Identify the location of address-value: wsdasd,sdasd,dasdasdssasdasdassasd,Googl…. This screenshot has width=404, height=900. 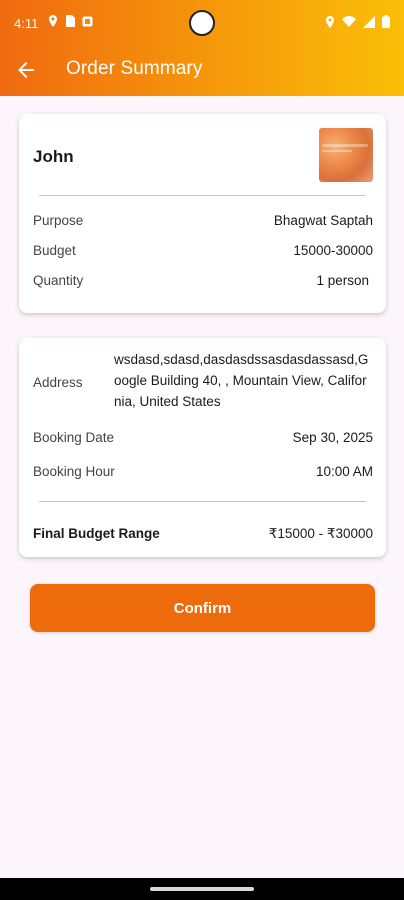
(241, 380).